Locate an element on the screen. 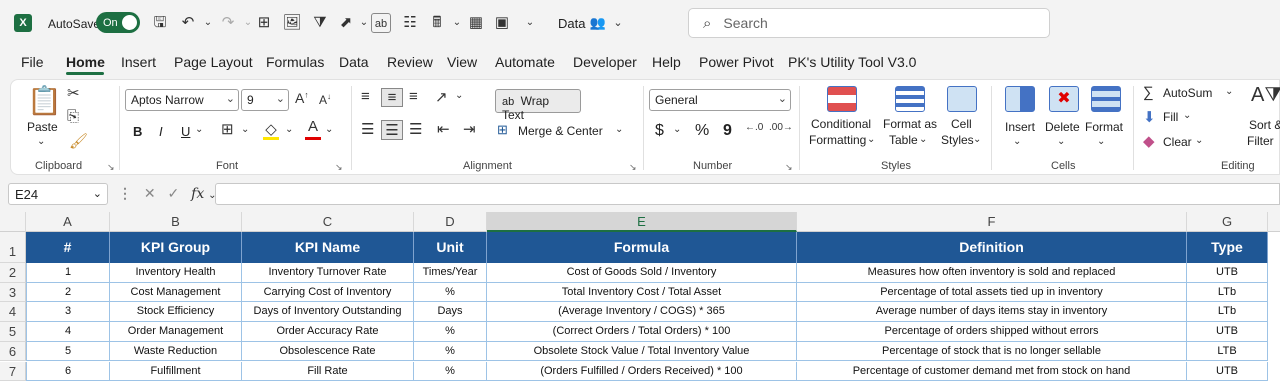  alignment-launcher-icon: ↘ is located at coordinates (633, 167).